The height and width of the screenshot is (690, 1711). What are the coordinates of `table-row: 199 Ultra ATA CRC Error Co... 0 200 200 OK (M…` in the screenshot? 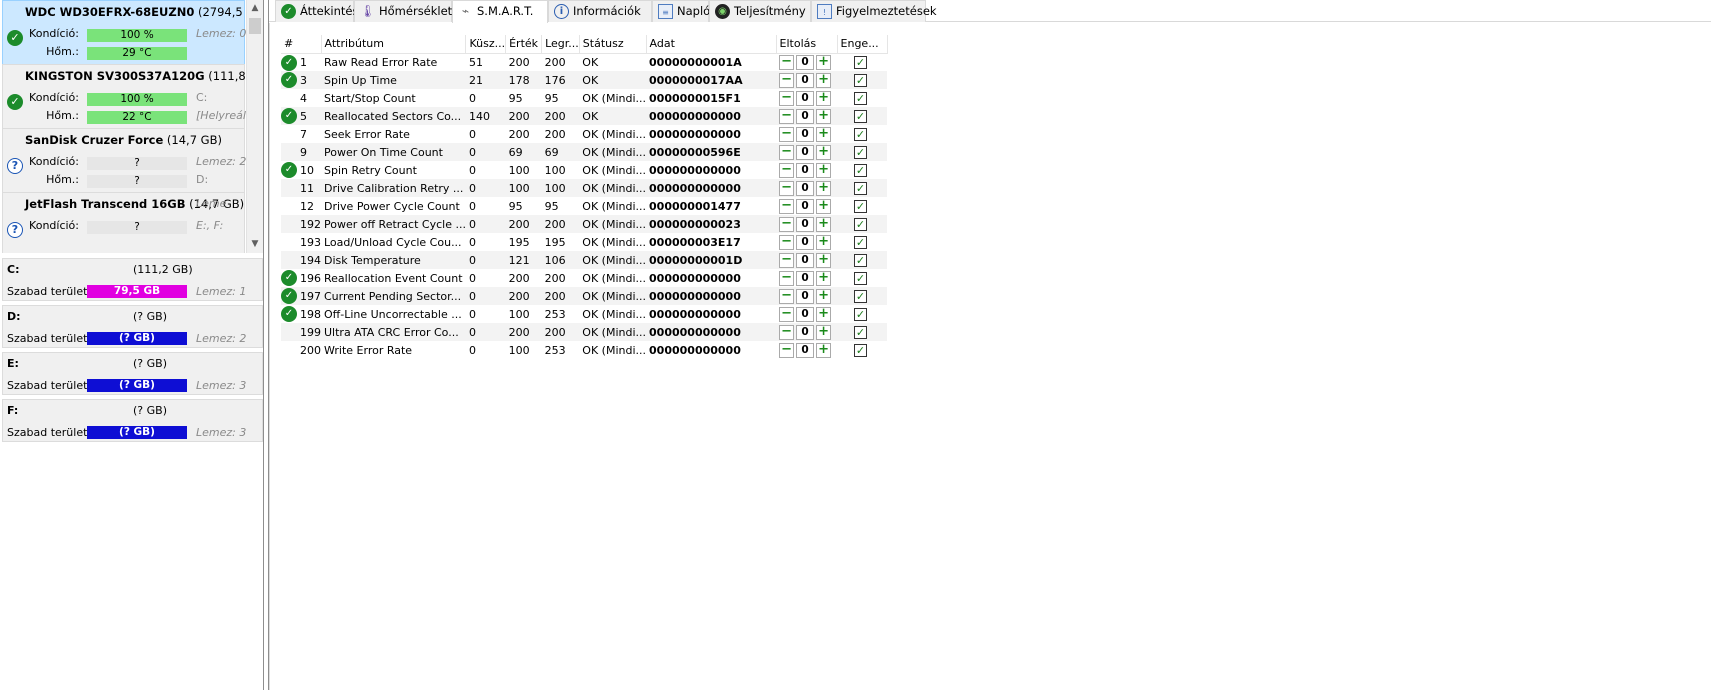 It's located at (584, 332).